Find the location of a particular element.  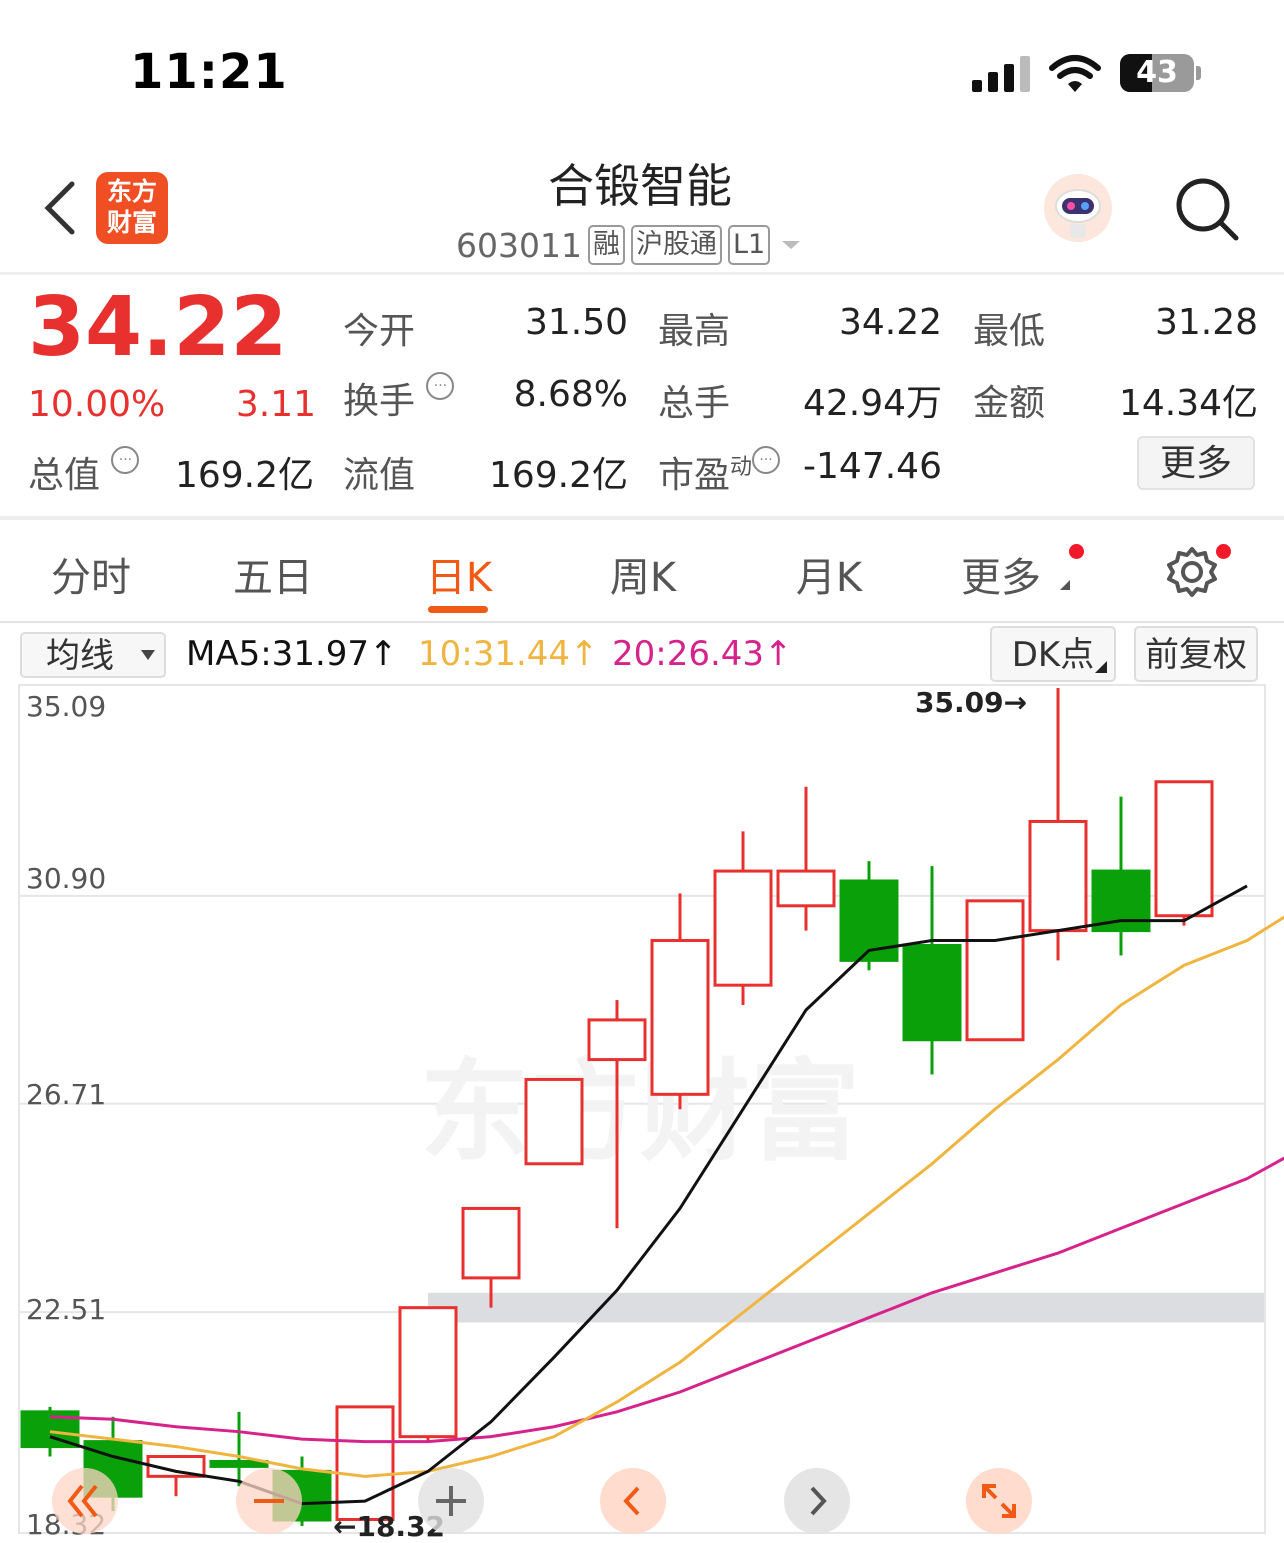

minus-icon is located at coordinates (269, 1501).